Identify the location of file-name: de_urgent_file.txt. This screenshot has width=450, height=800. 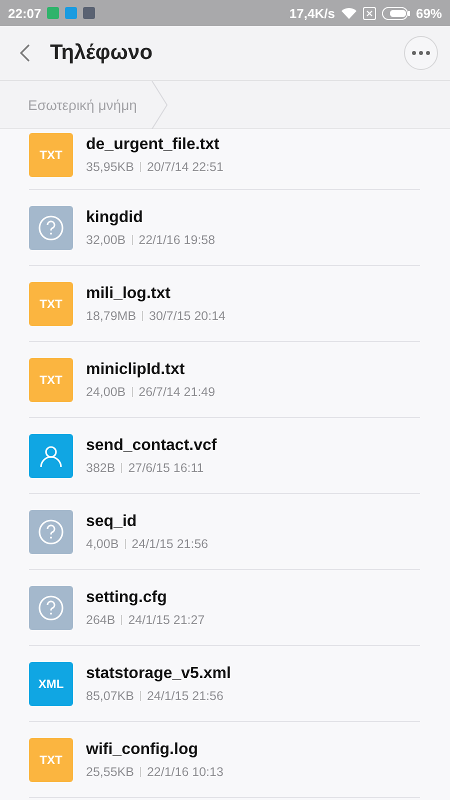
(153, 145).